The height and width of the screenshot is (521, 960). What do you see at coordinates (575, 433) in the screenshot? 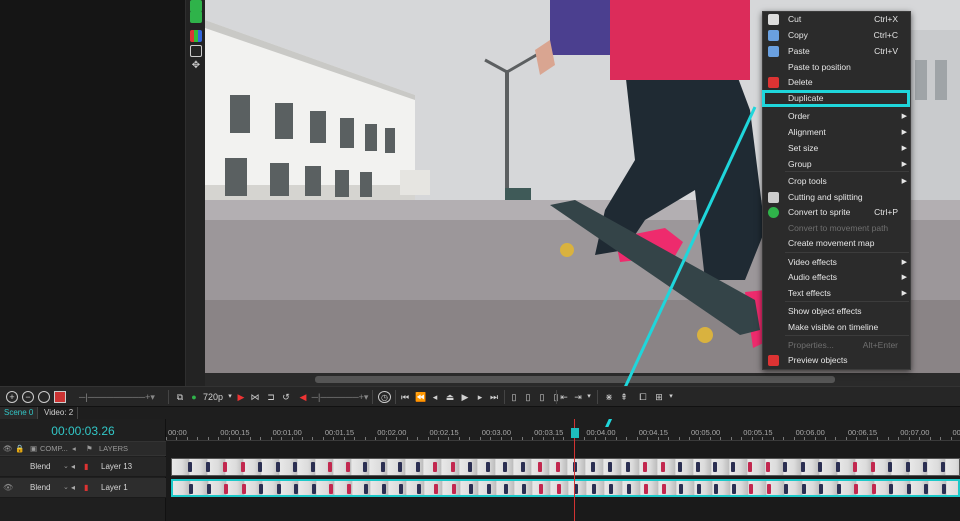
I see `playhead-handle` at bounding box center [575, 433].